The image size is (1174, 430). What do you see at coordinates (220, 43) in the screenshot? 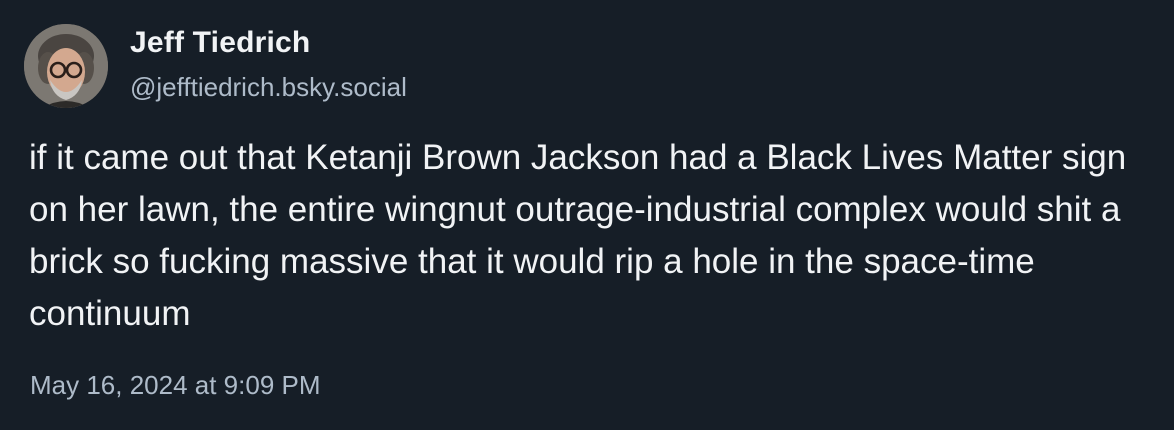
I see `author-display-name: Jeff Tiedrich` at bounding box center [220, 43].